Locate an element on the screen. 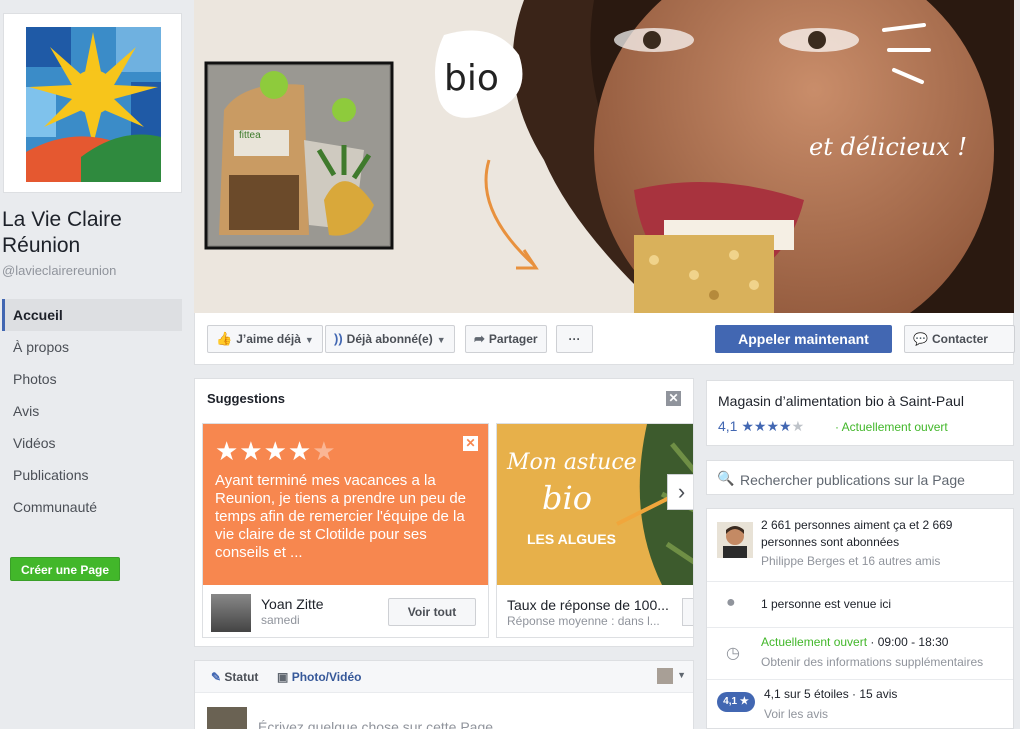  nav-item-avis: Avis is located at coordinates (92, 411).